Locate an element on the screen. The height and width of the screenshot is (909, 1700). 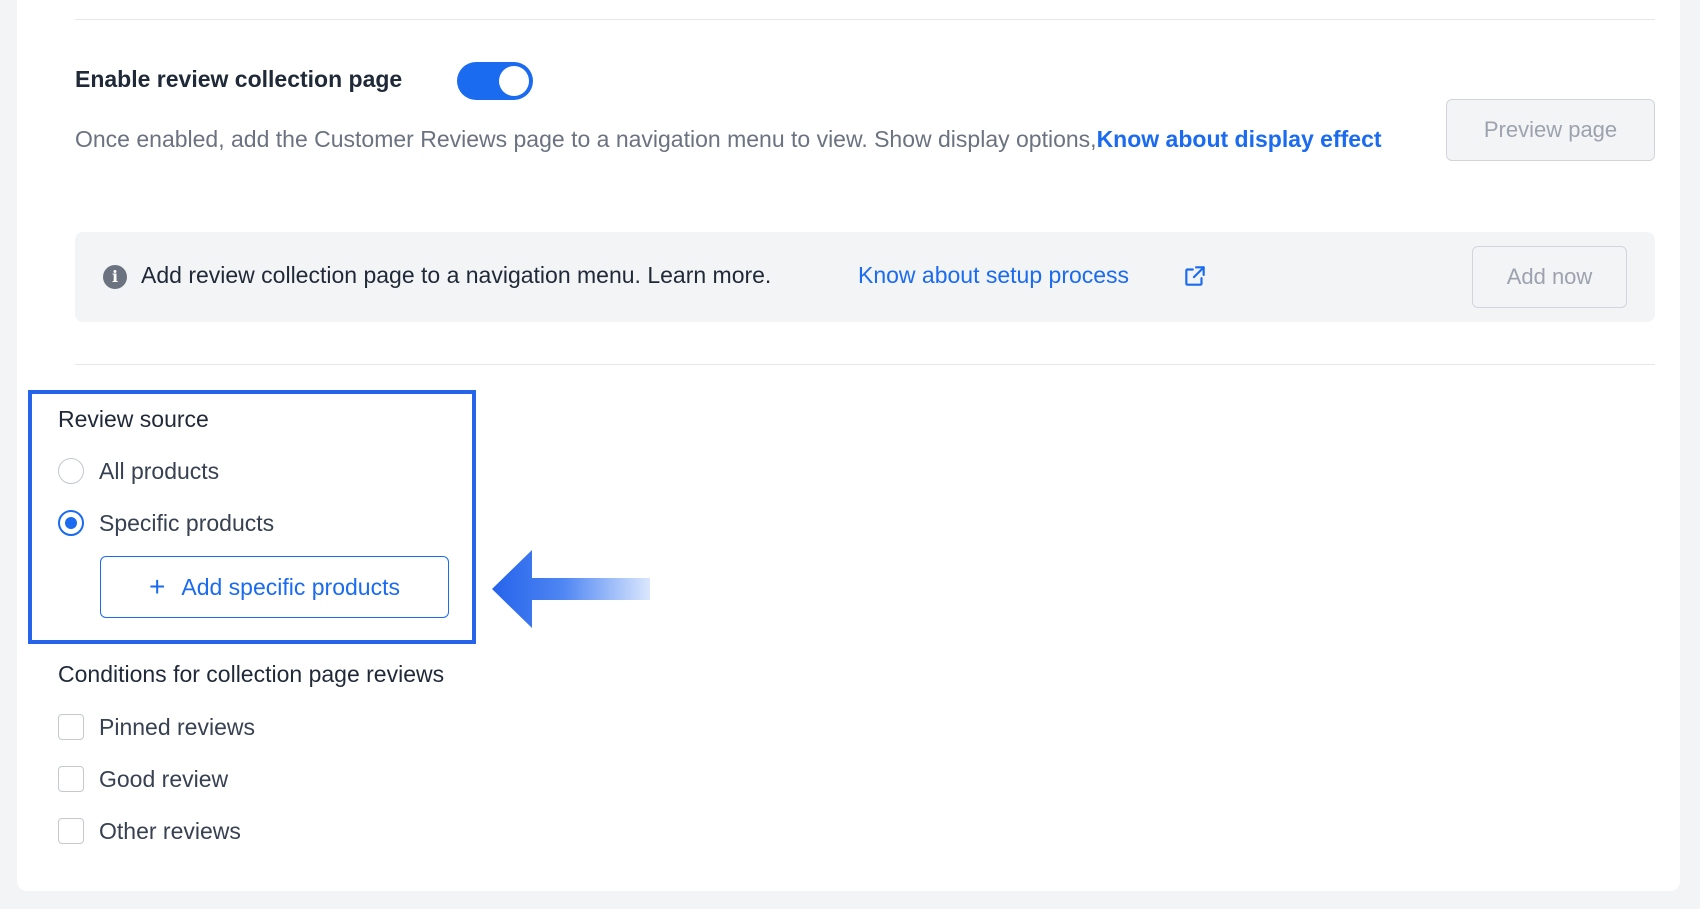
checkbox-label: Pinned reviews is located at coordinates (177, 726).